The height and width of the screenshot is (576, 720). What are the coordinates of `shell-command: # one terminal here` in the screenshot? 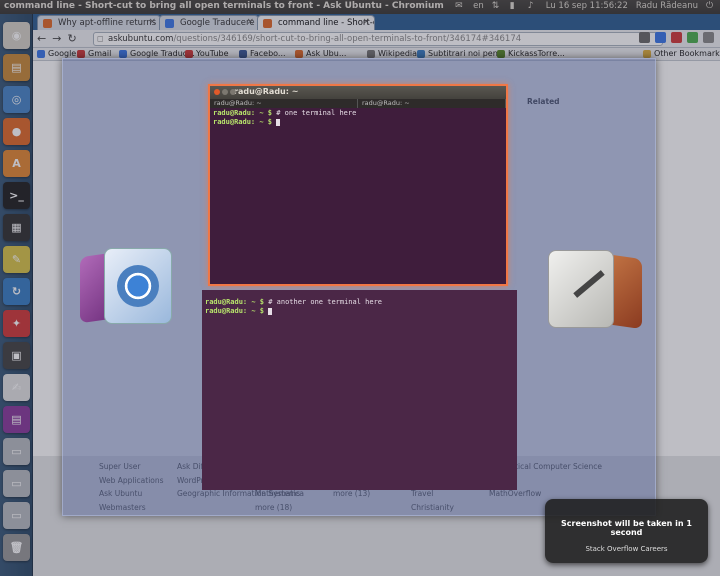 It's located at (316, 113).